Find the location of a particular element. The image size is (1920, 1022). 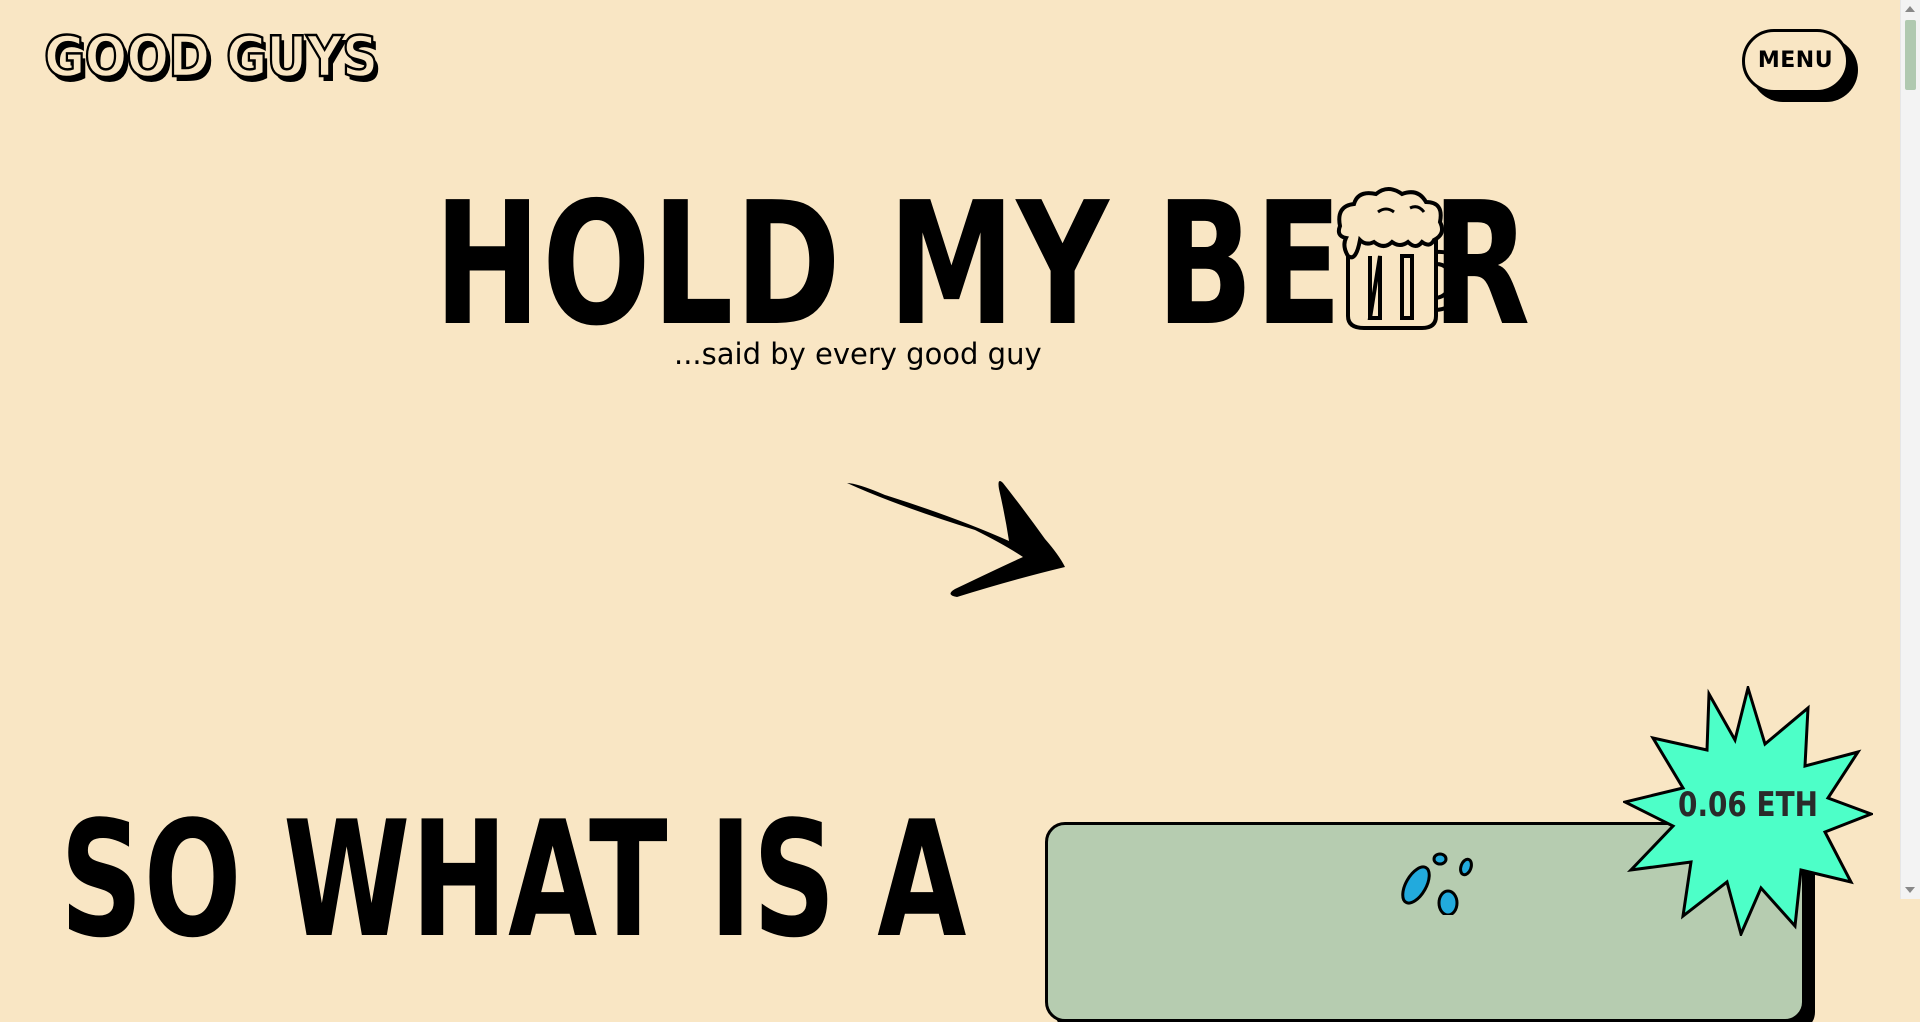

scroll-down-icon is located at coordinates (1910, 890).